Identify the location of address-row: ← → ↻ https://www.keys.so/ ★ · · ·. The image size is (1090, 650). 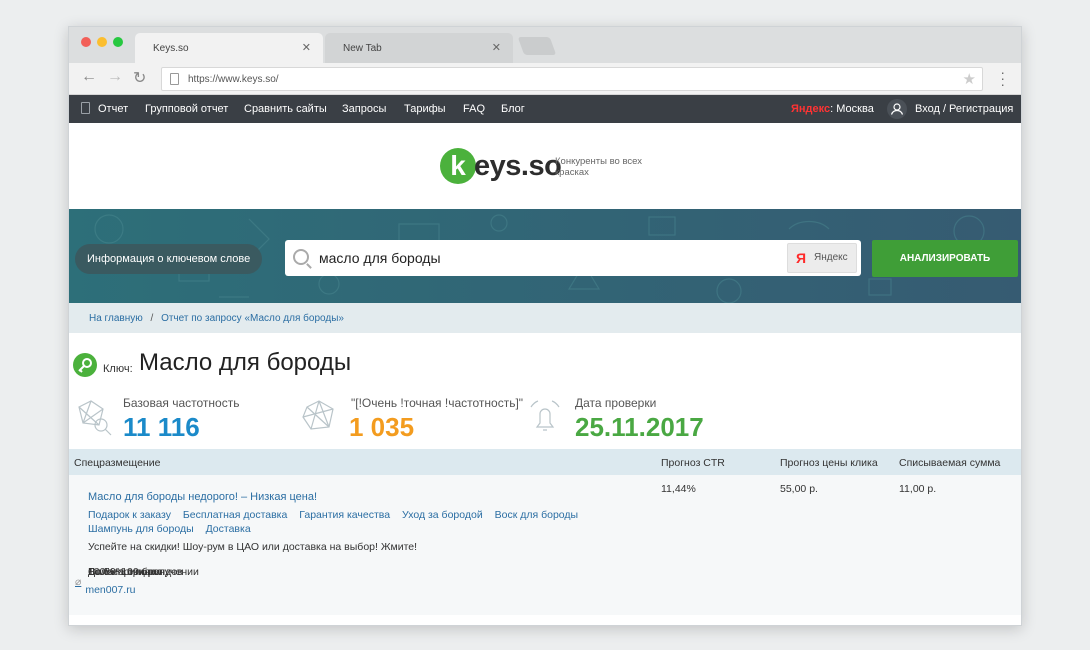
(545, 79).